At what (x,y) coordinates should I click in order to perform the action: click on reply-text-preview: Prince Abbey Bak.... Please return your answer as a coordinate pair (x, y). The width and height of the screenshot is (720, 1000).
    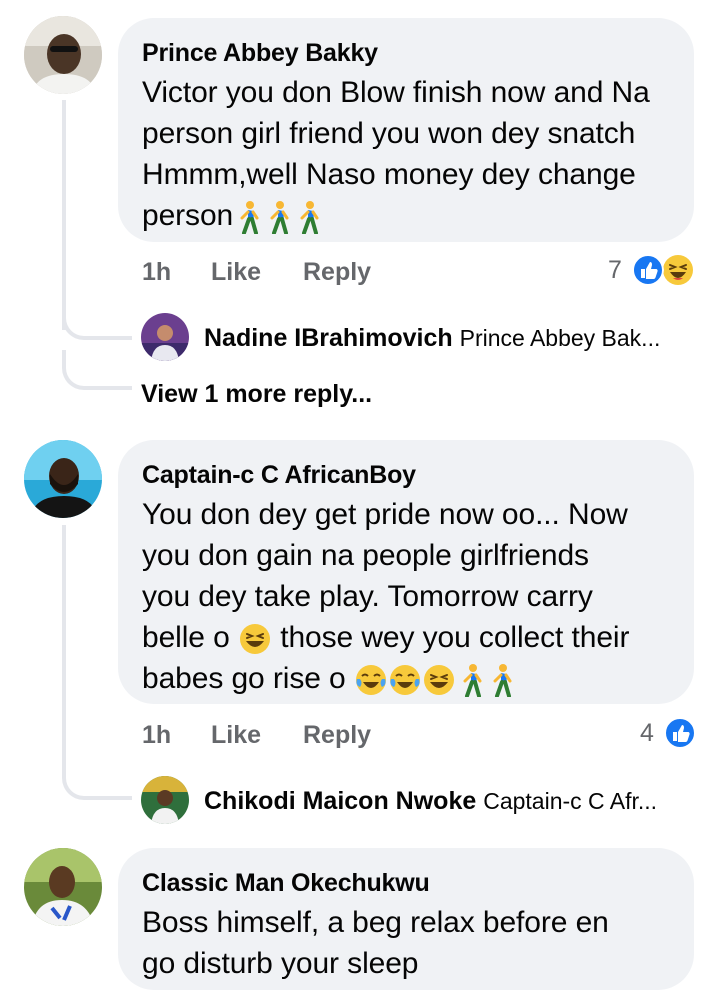
    Looking at the image, I should click on (560, 338).